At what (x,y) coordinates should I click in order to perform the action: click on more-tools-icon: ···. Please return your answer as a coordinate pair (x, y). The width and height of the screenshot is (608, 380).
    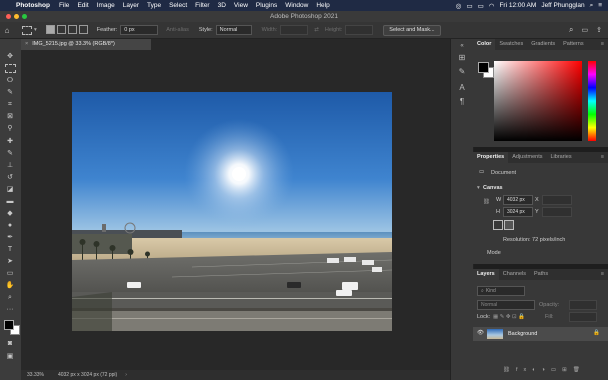
    Looking at the image, I should click on (10, 310).